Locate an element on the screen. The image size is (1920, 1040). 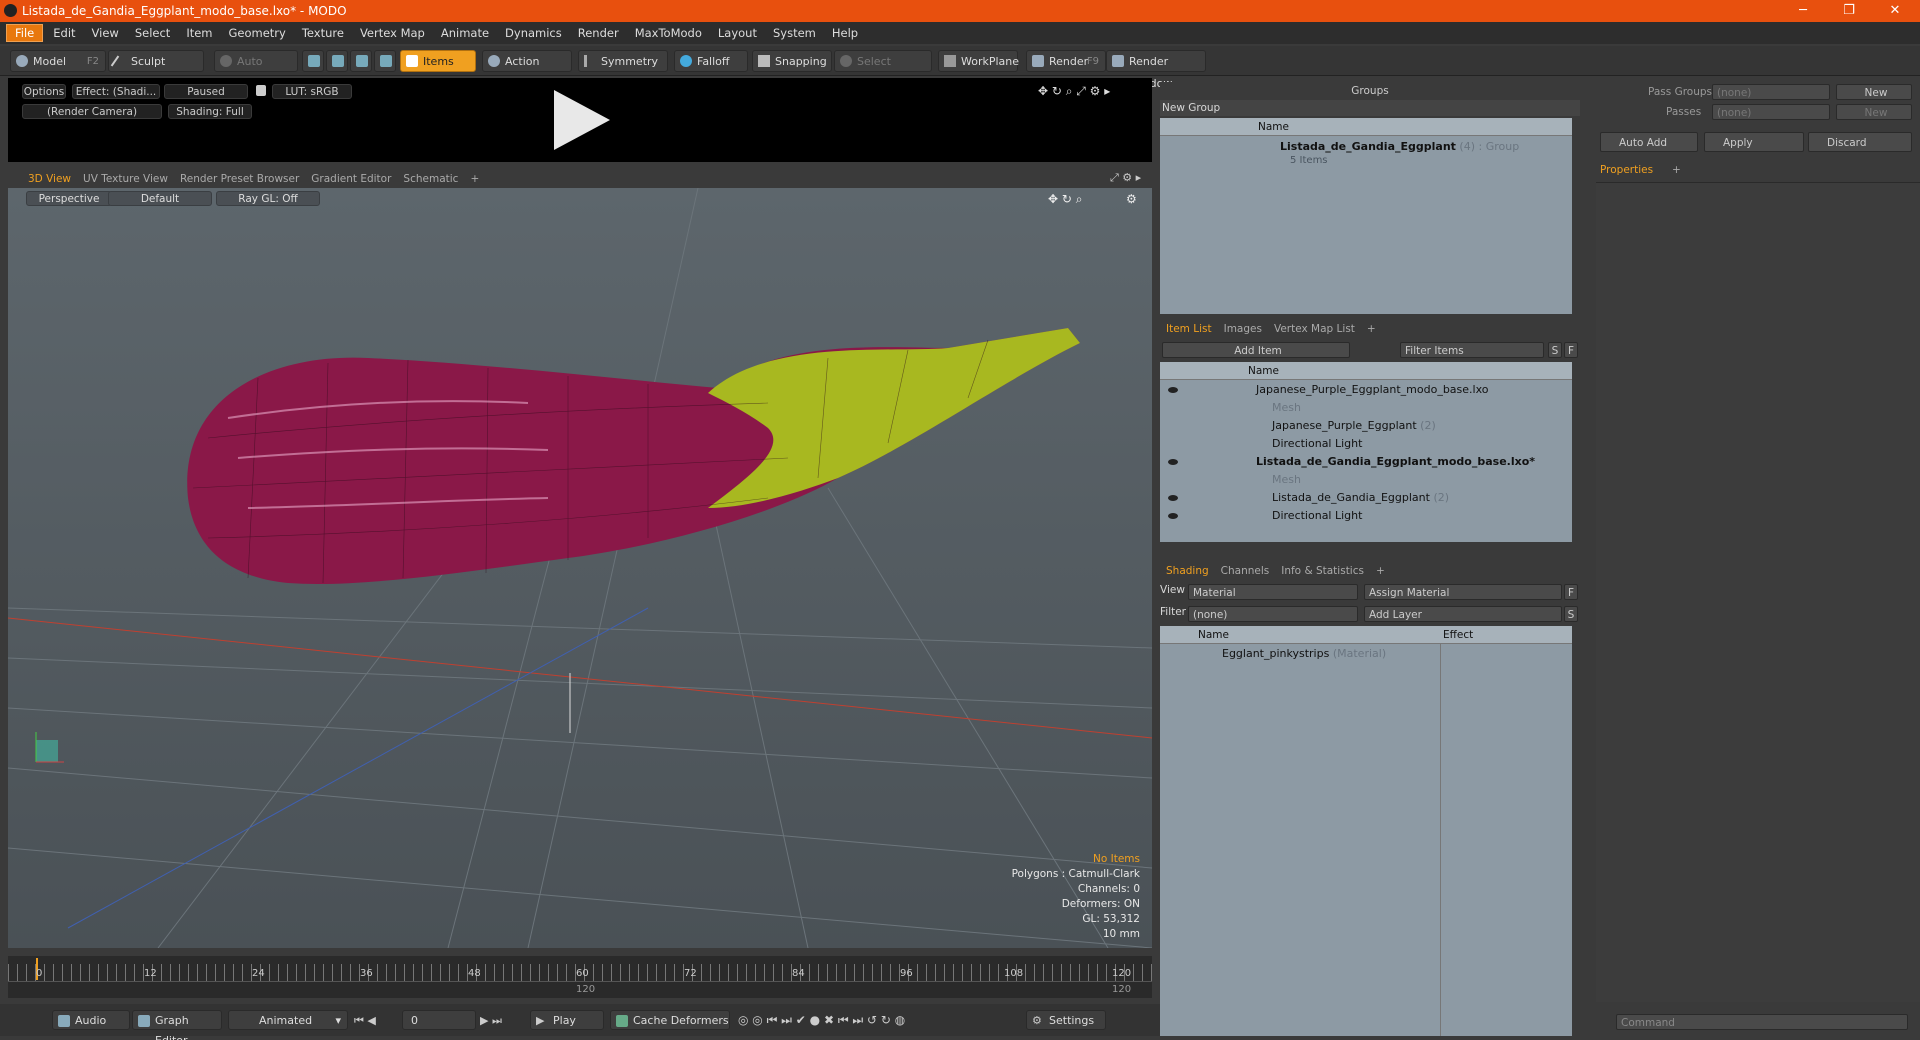
tab-schematic: Schematic is located at coordinates (430, 179).